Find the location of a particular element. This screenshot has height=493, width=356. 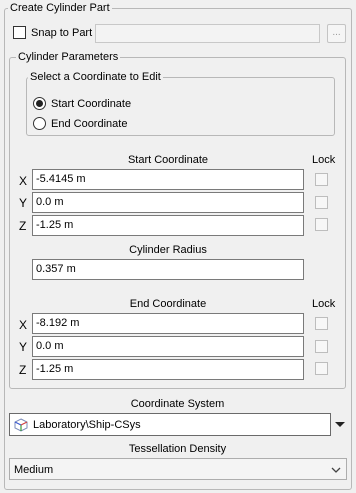

start-coordinate-heading: Start Coordinate is located at coordinates (168, 160).